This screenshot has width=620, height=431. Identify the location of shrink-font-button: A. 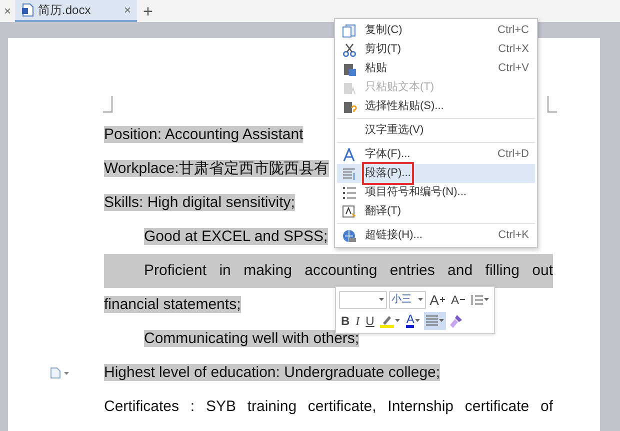
(457, 299).